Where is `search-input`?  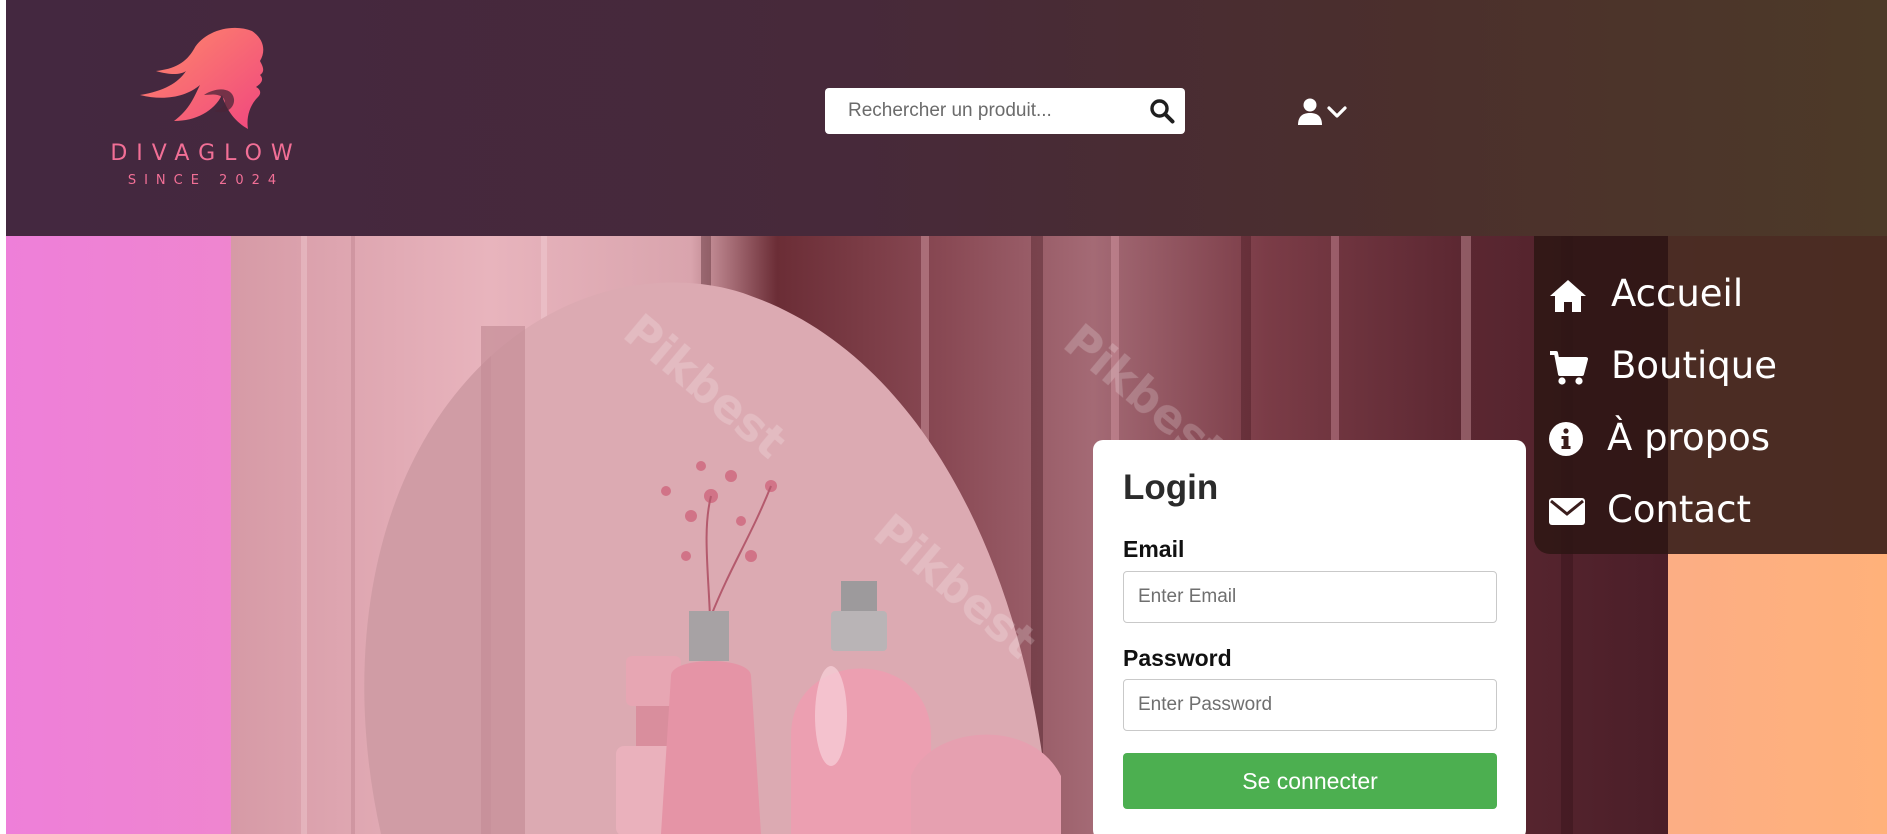
search-input is located at coordinates (980, 111).